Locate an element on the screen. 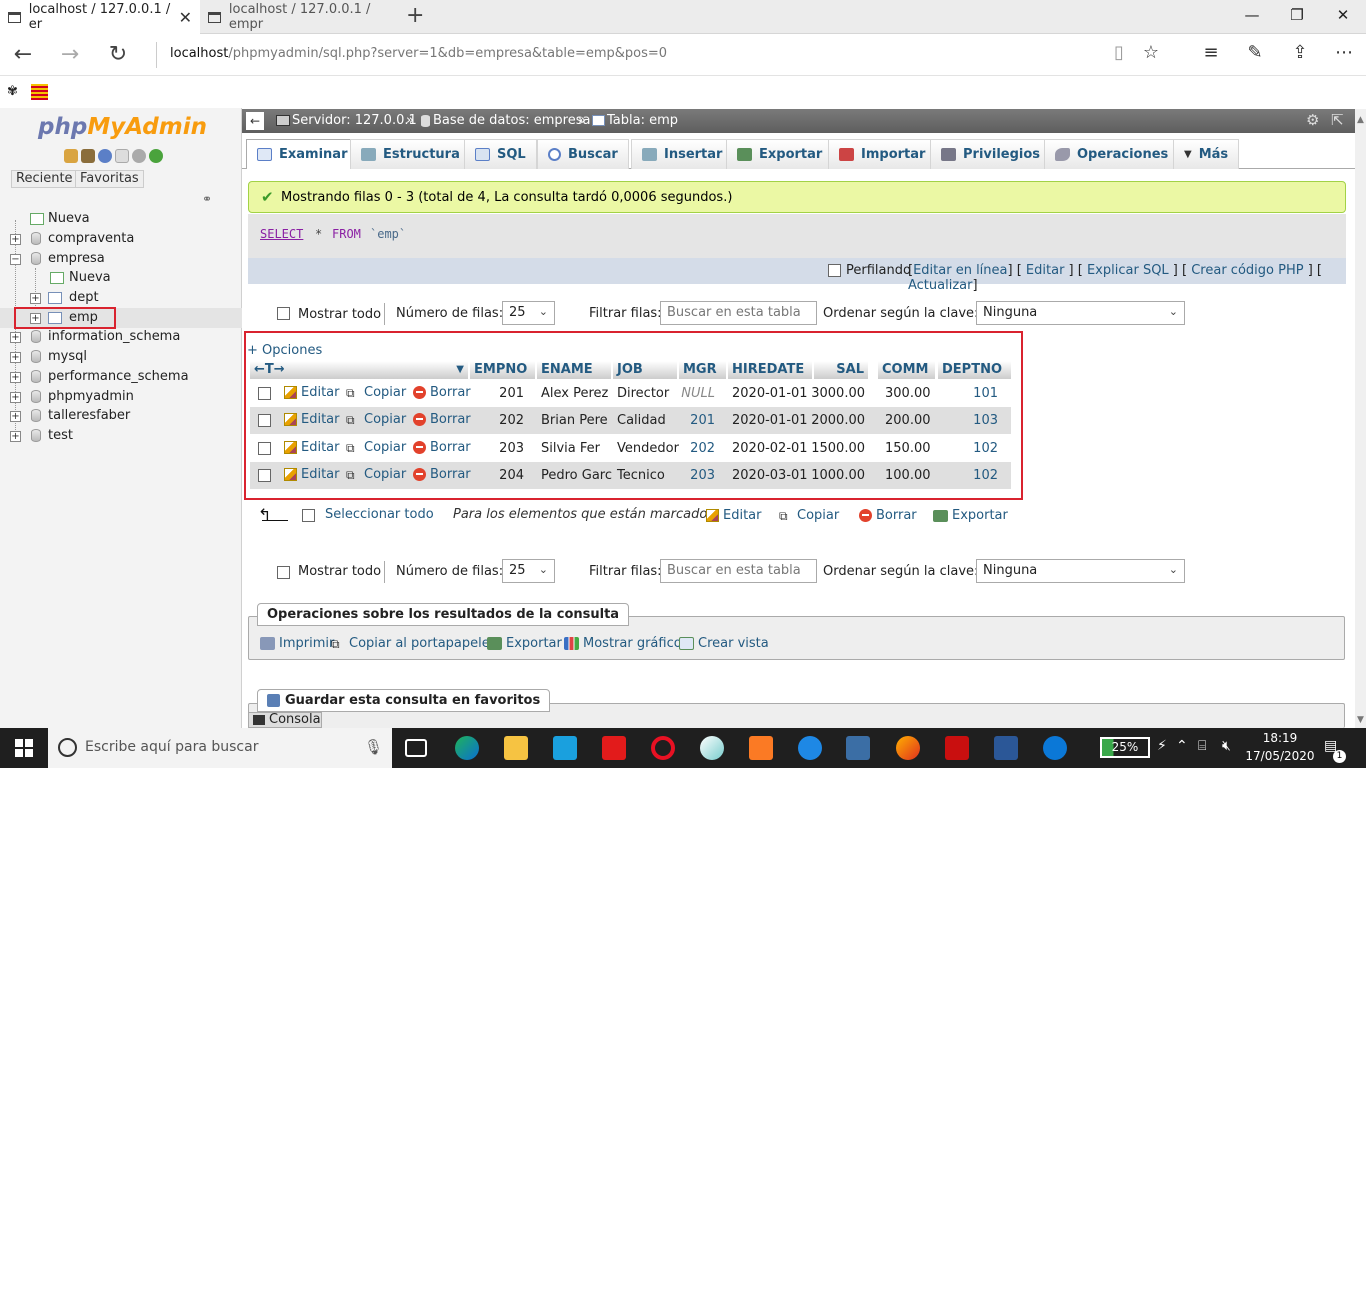 The image size is (1366, 1300). column-header: JOB is located at coordinates (645, 370).